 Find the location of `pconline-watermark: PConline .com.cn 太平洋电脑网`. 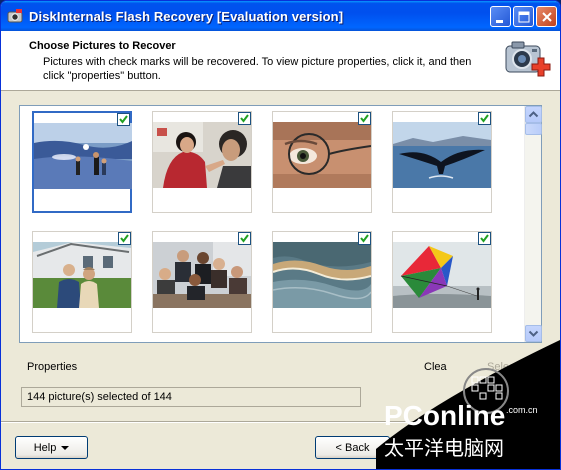

pconline-watermark: PConline .com.cn 太平洋电脑网 is located at coordinates (468, 404).